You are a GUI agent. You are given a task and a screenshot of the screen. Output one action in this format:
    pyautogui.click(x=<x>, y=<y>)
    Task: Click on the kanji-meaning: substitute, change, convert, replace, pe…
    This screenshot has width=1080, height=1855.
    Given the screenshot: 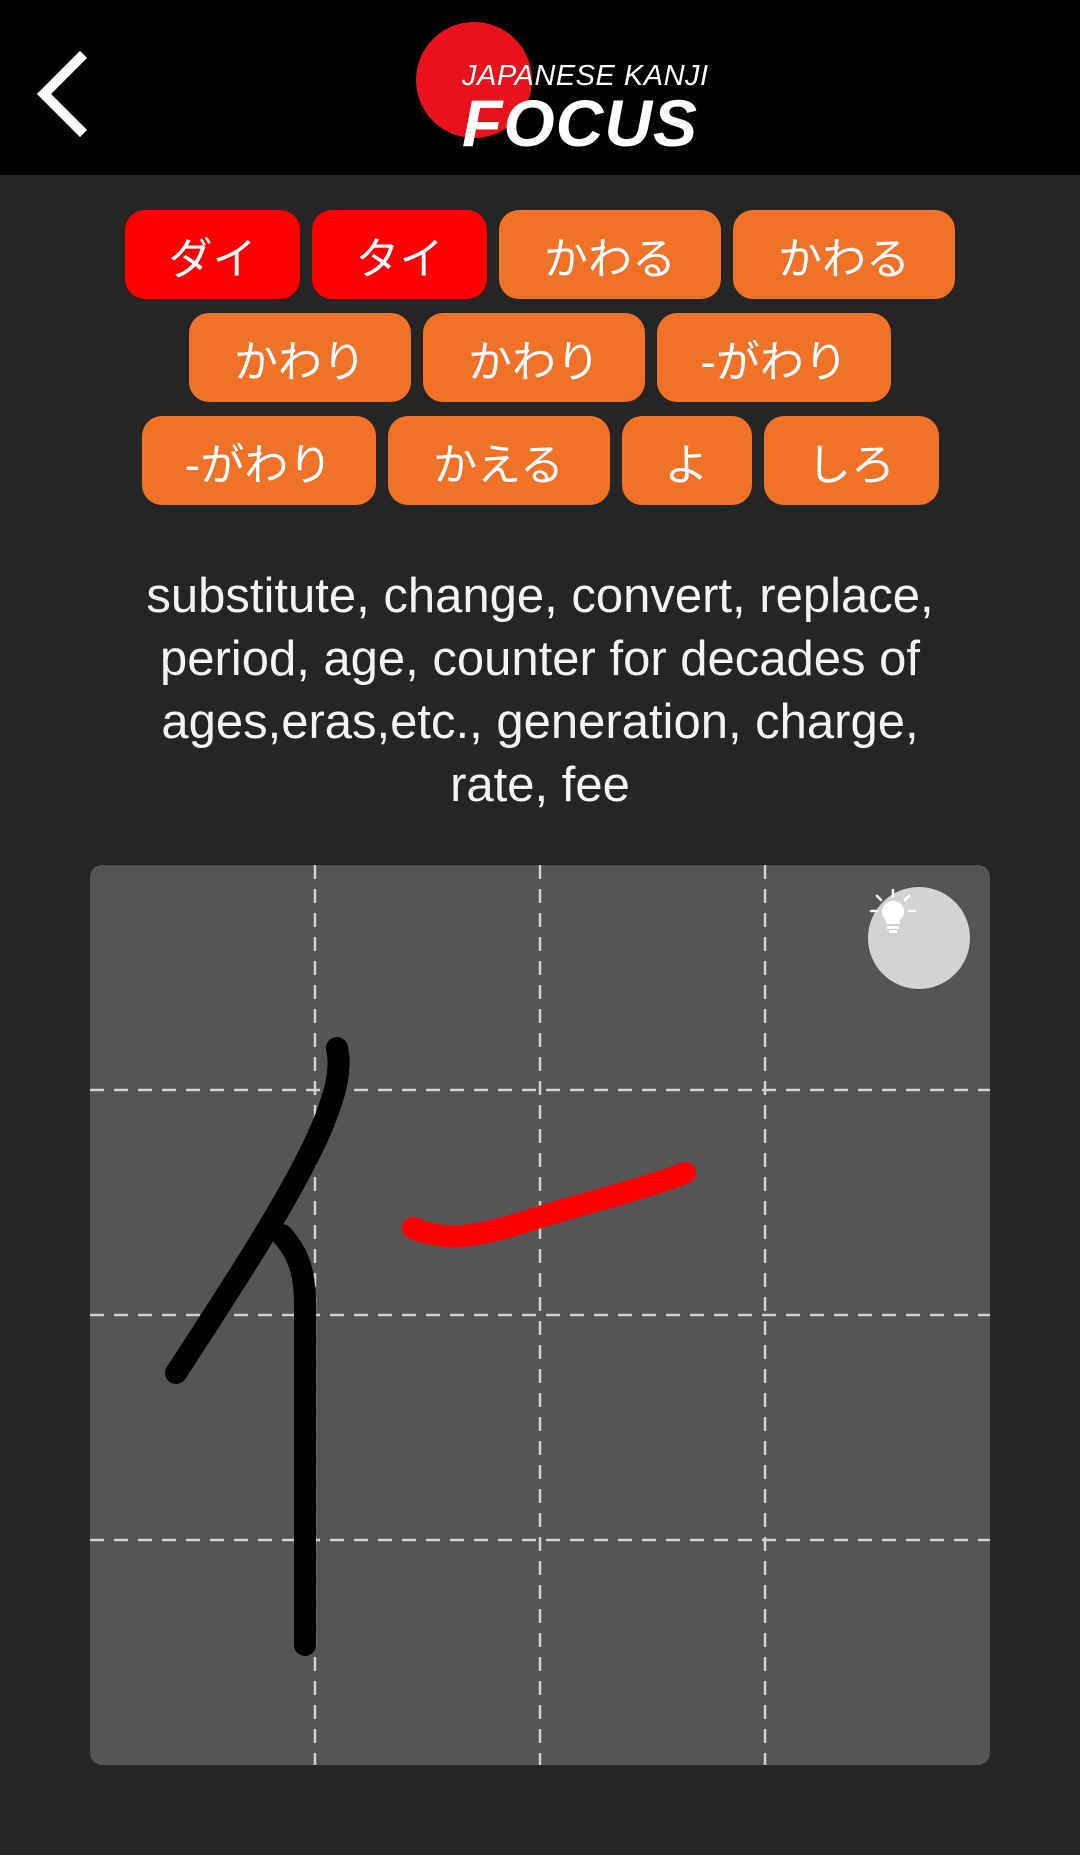 What is the action you would take?
    pyautogui.click(x=540, y=691)
    